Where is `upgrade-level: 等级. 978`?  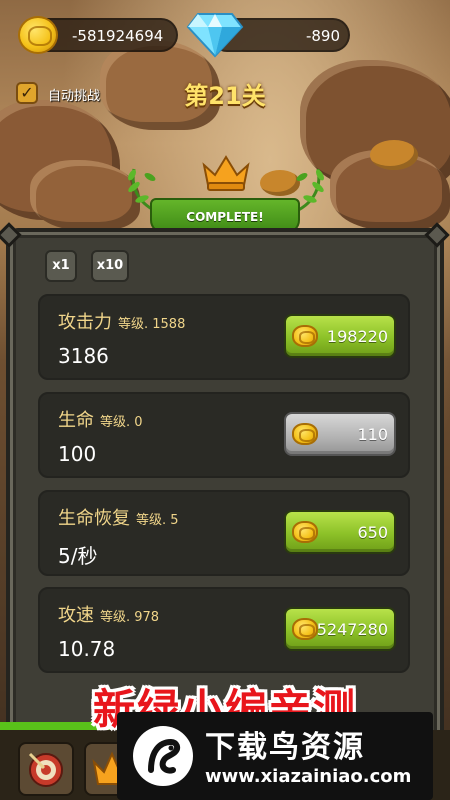 upgrade-level: 等级. 978 is located at coordinates (130, 617).